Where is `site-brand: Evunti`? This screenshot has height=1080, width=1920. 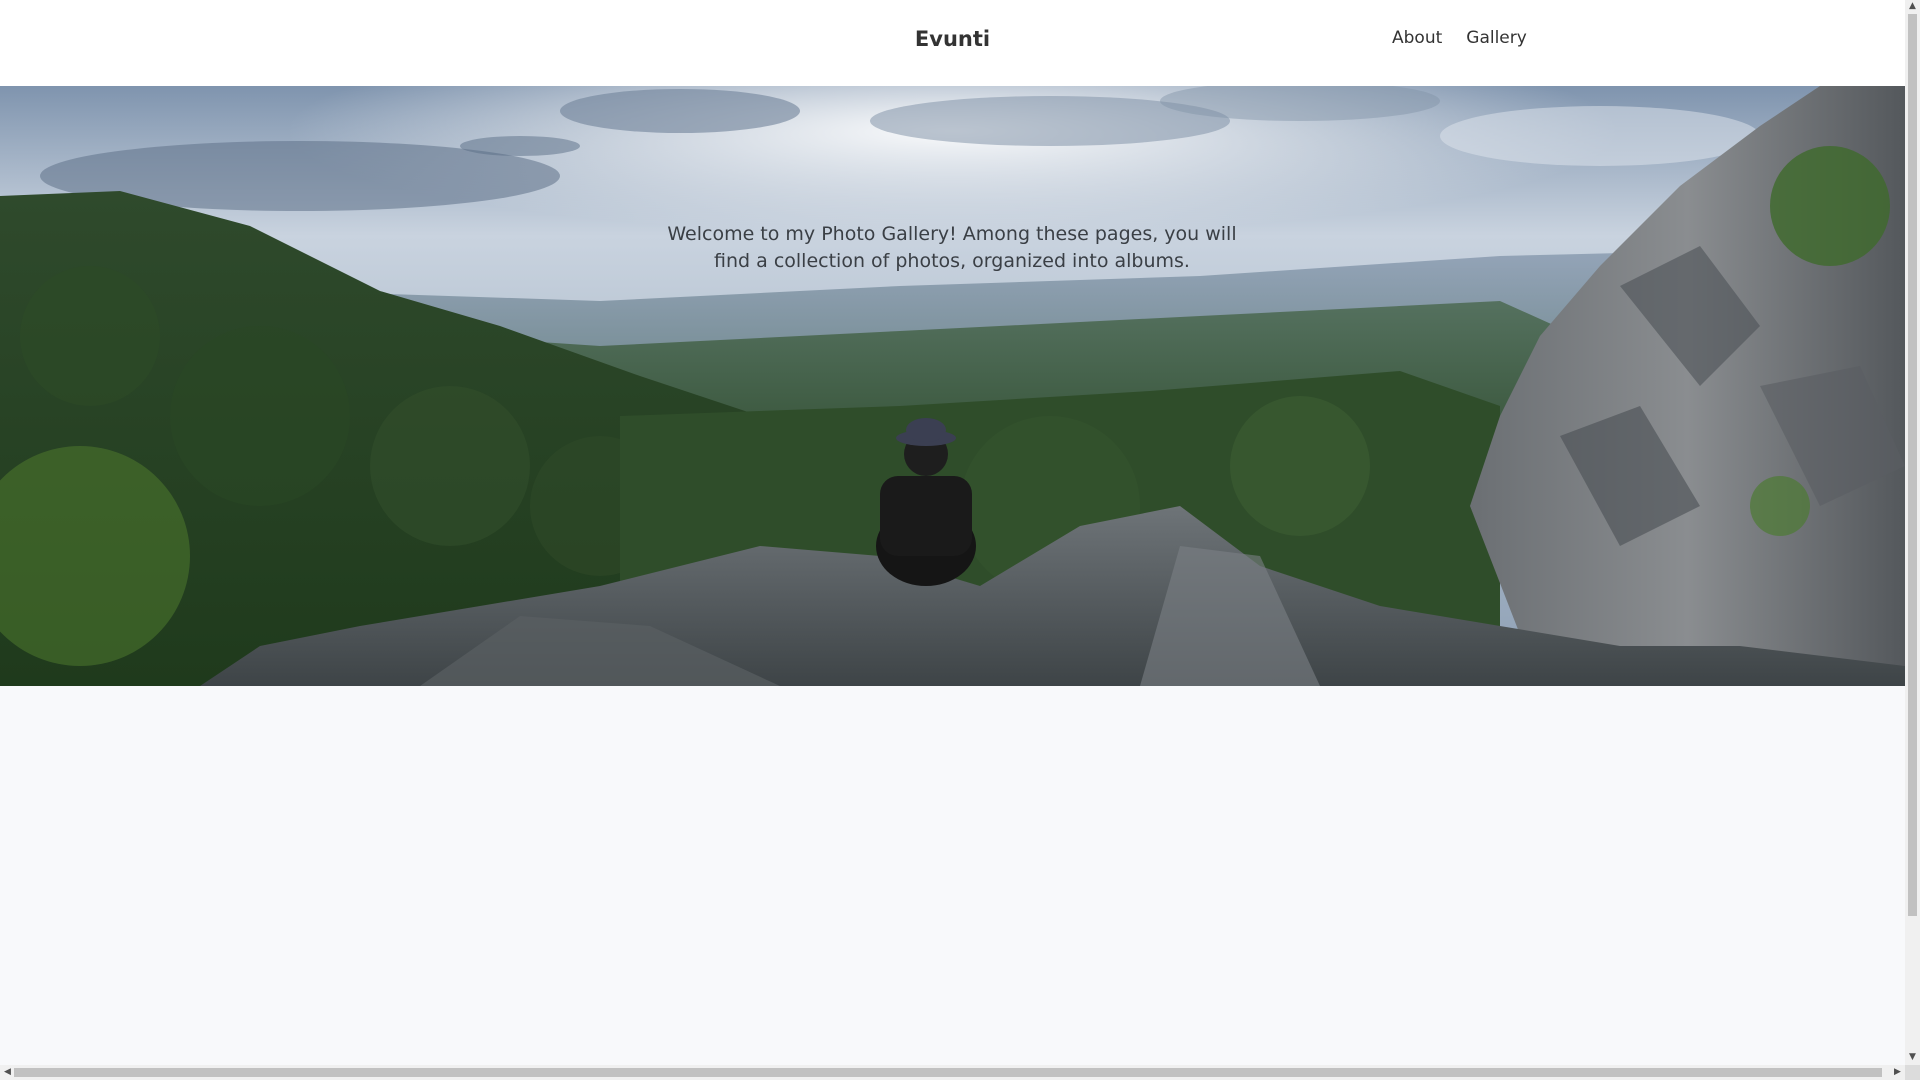
site-brand: Evunti is located at coordinates (952, 39).